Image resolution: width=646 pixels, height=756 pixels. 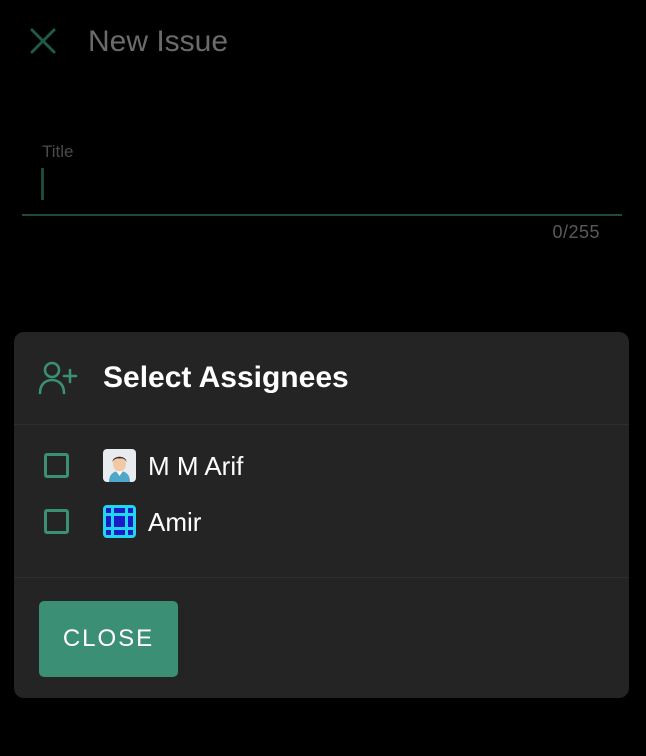 What do you see at coordinates (58, 378) in the screenshot?
I see `add-person-icon` at bounding box center [58, 378].